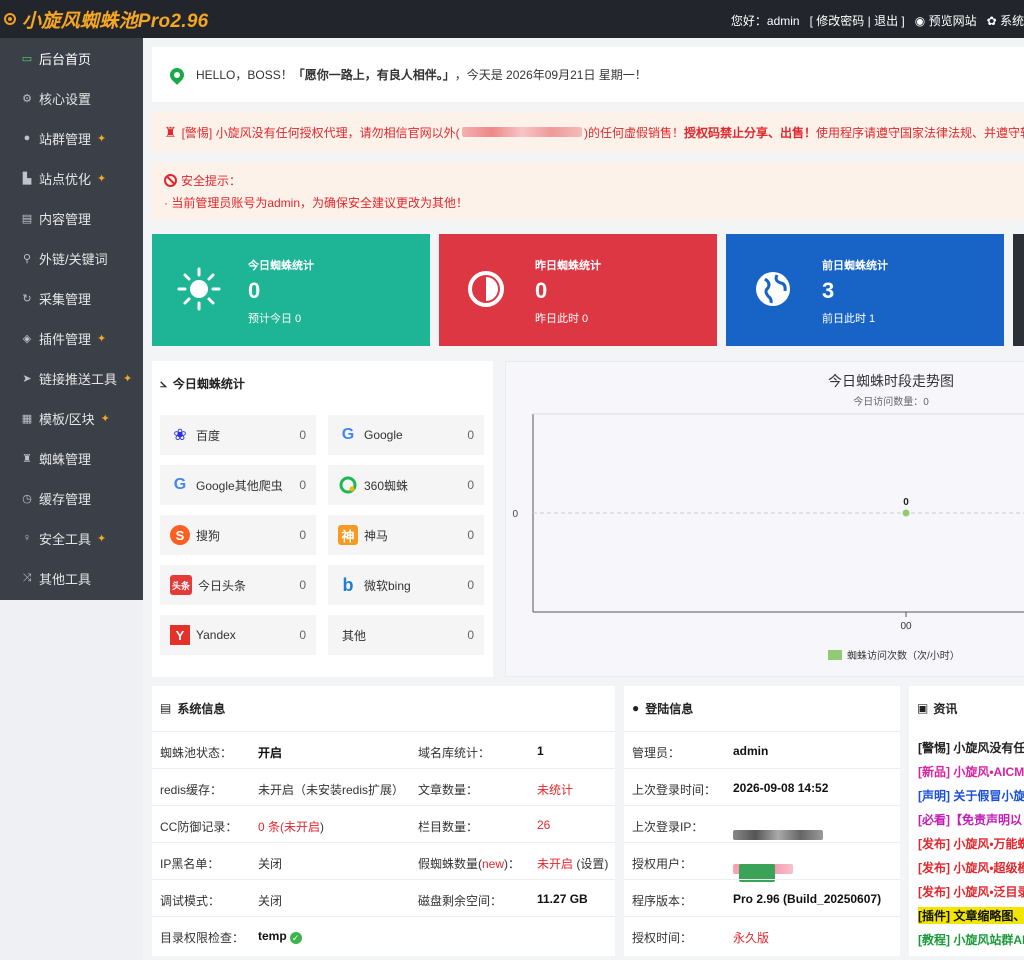 The image size is (1024, 960). Describe the element at coordinates (238, 585) in the screenshot. I see `spider-toutiao: 头条 今日头条 0` at that location.